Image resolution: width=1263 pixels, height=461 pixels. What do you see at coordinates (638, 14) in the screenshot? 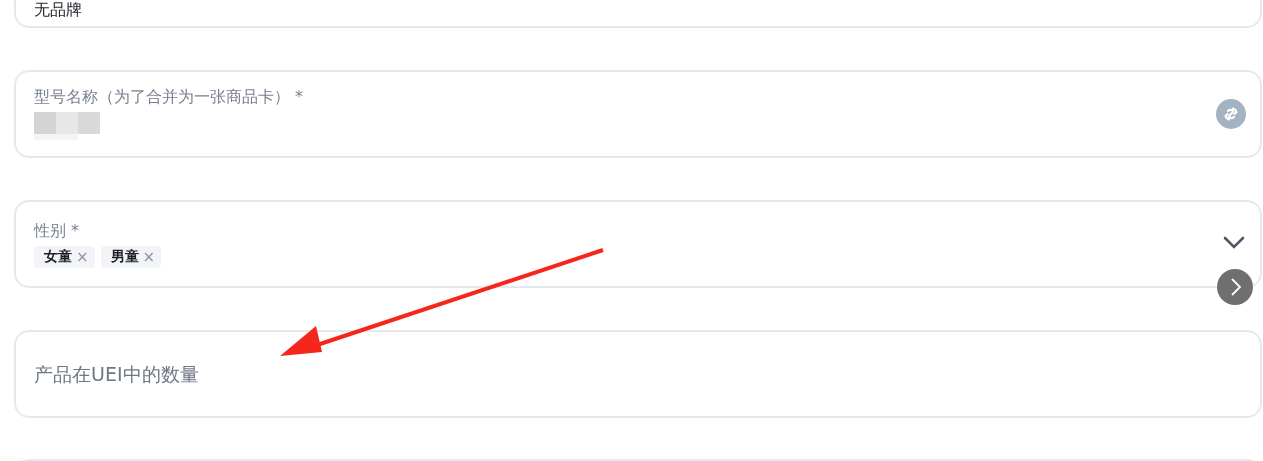
I see `text-field: 无品牌` at bounding box center [638, 14].